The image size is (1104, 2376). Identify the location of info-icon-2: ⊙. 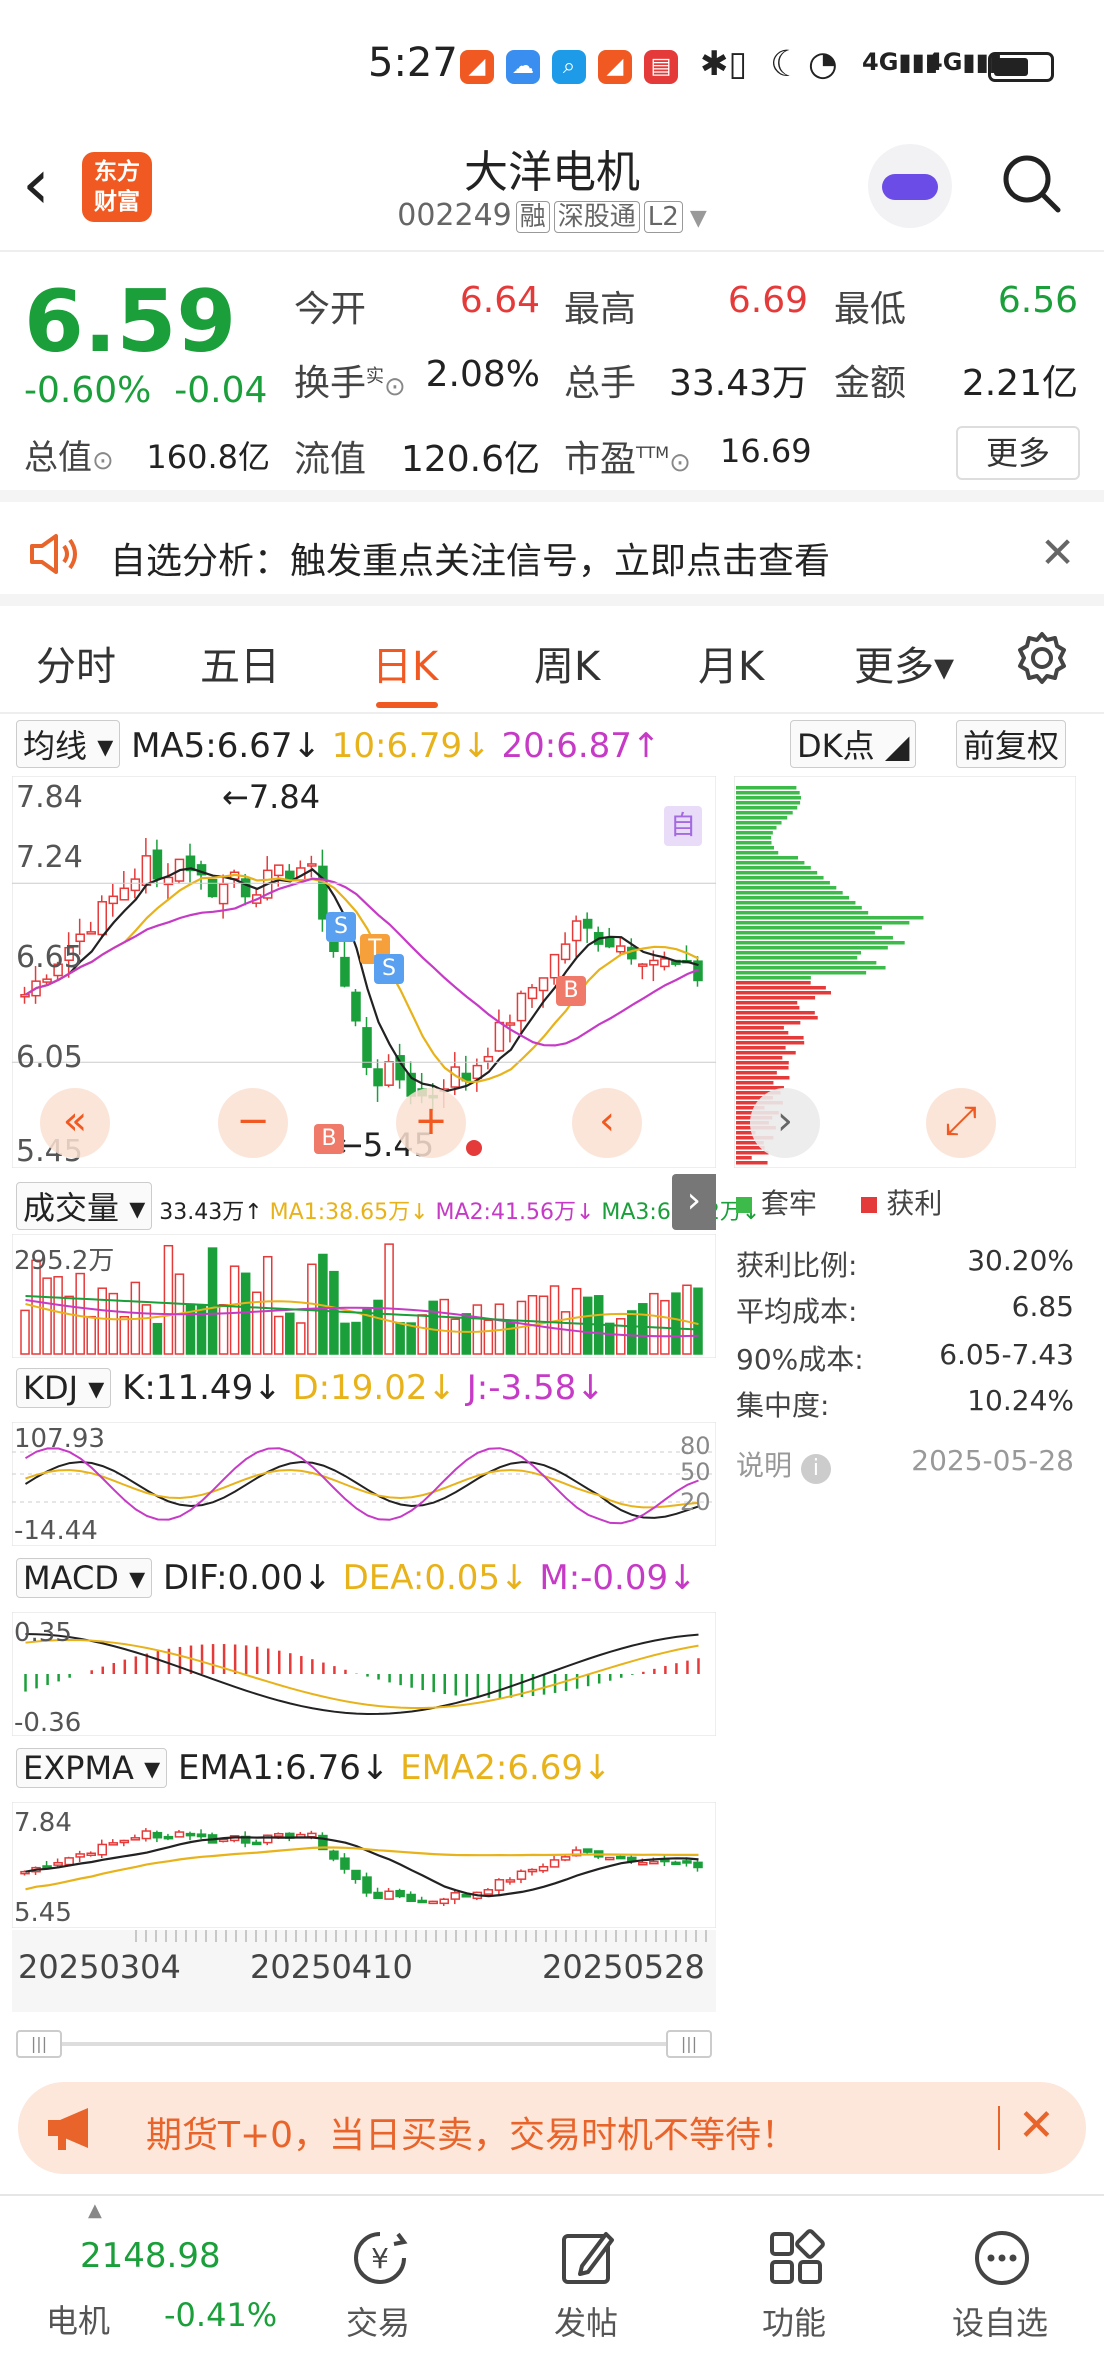
(103, 461).